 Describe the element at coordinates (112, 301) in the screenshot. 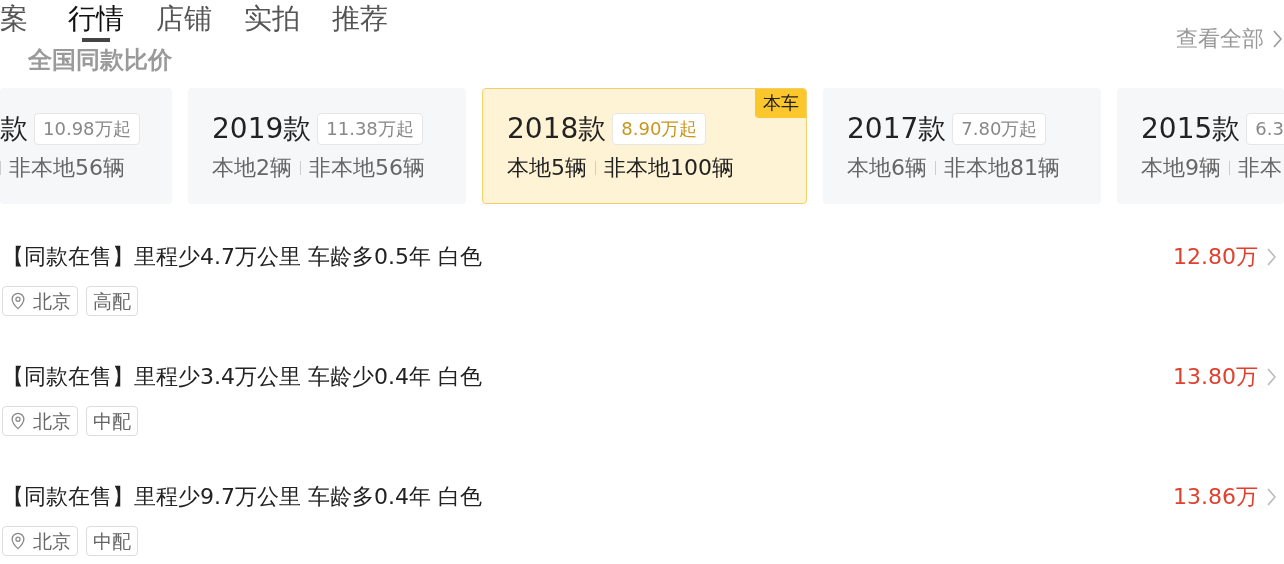

I see `trim-tag: 高配` at that location.